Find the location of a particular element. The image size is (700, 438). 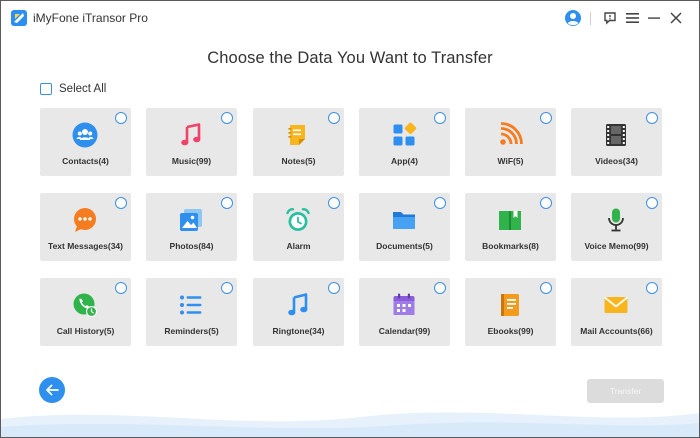

music-icon is located at coordinates (191, 135).